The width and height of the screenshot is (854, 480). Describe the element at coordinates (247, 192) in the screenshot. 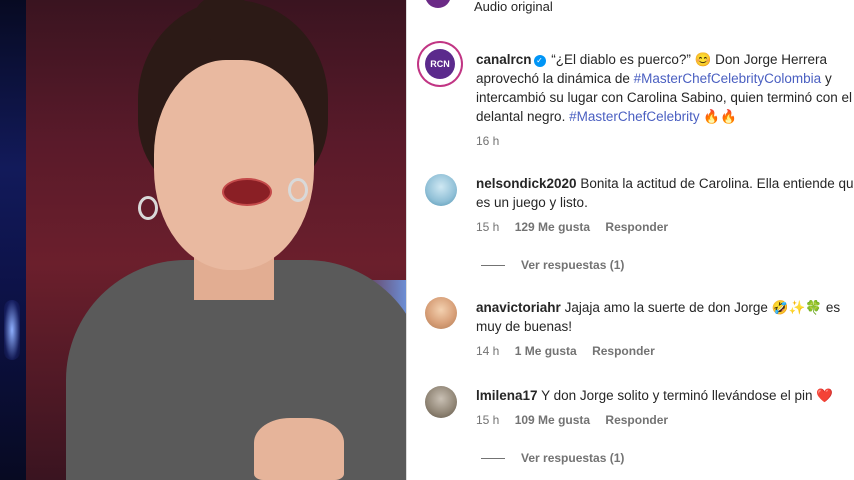

I see `person-mouth` at that location.